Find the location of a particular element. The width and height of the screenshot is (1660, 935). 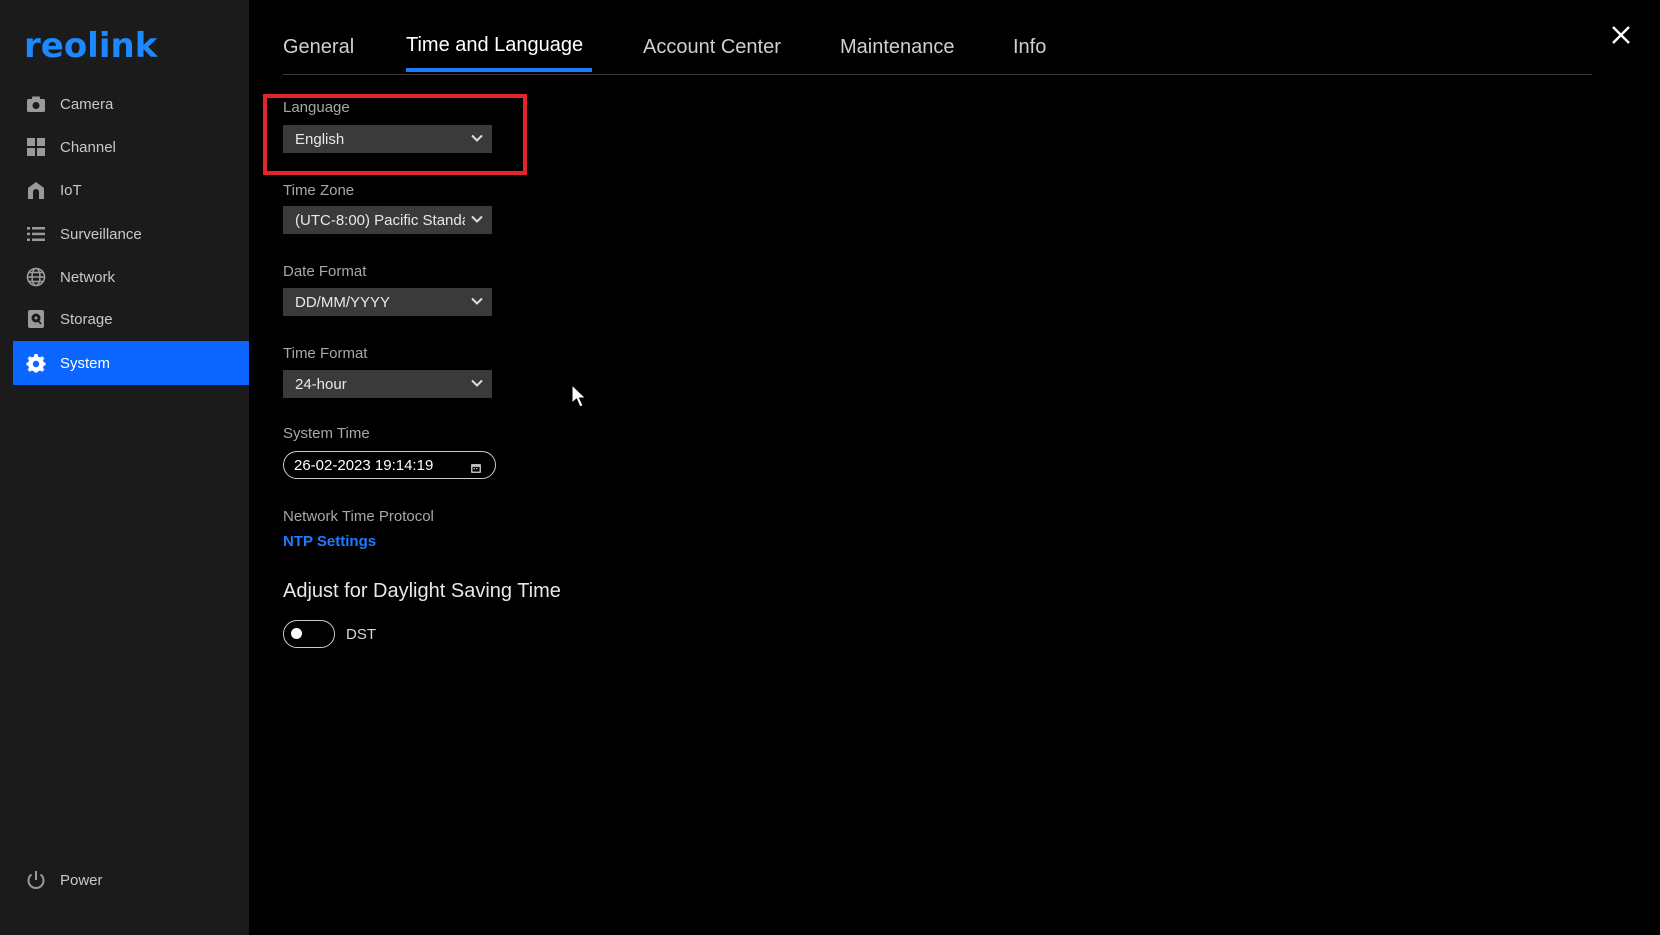

storage-icon is located at coordinates (36, 319).